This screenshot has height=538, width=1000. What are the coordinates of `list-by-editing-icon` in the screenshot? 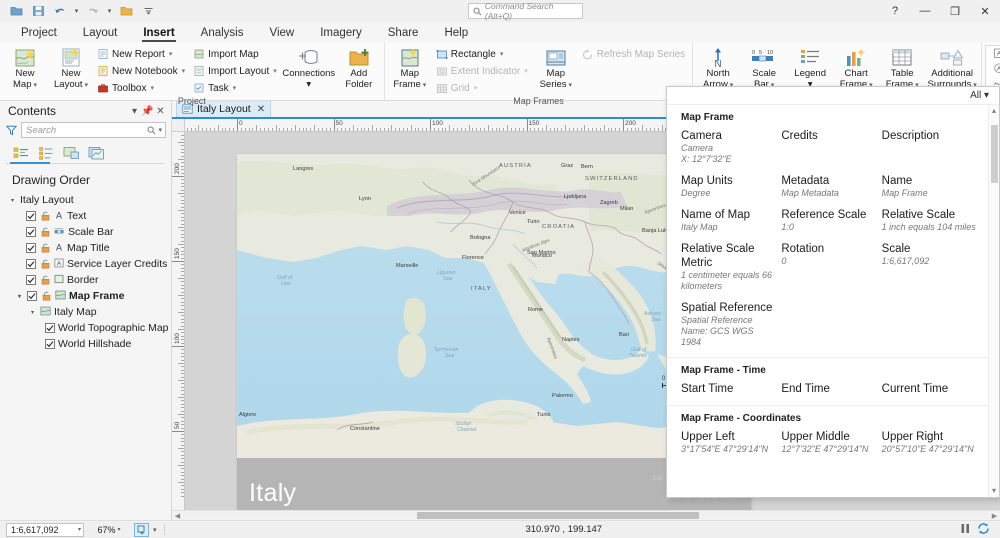 It's located at (96, 153).